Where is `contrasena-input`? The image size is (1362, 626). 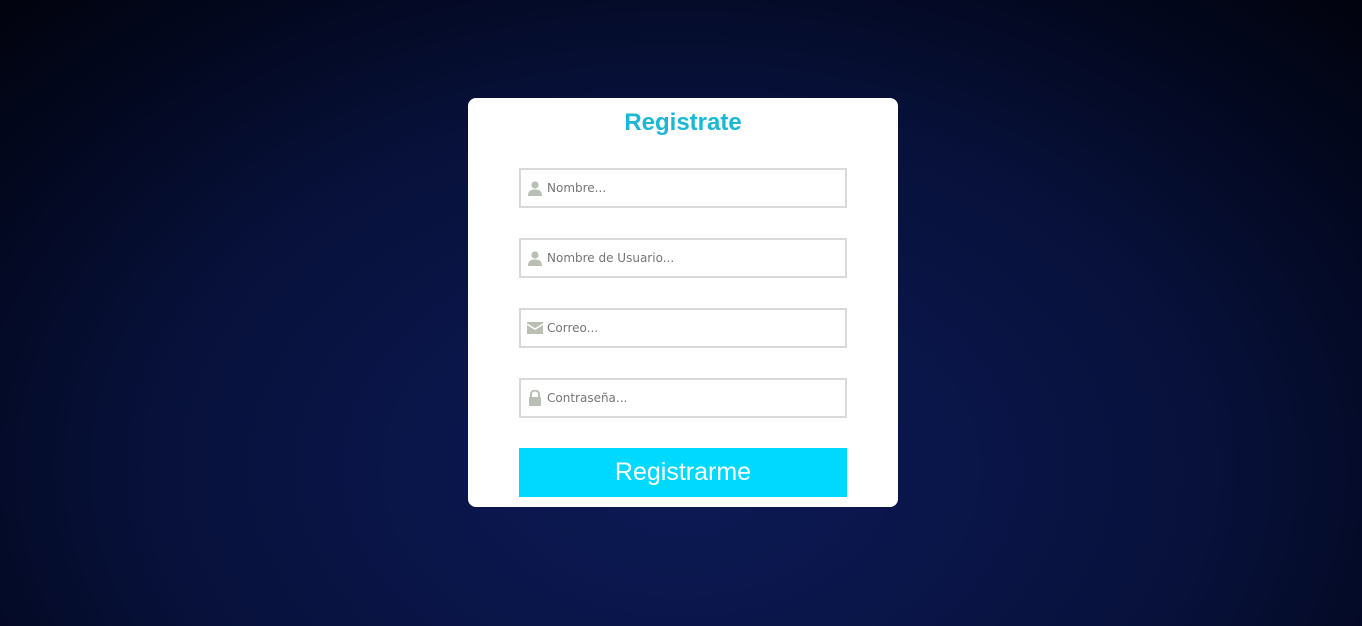
contrasena-input is located at coordinates (692, 398).